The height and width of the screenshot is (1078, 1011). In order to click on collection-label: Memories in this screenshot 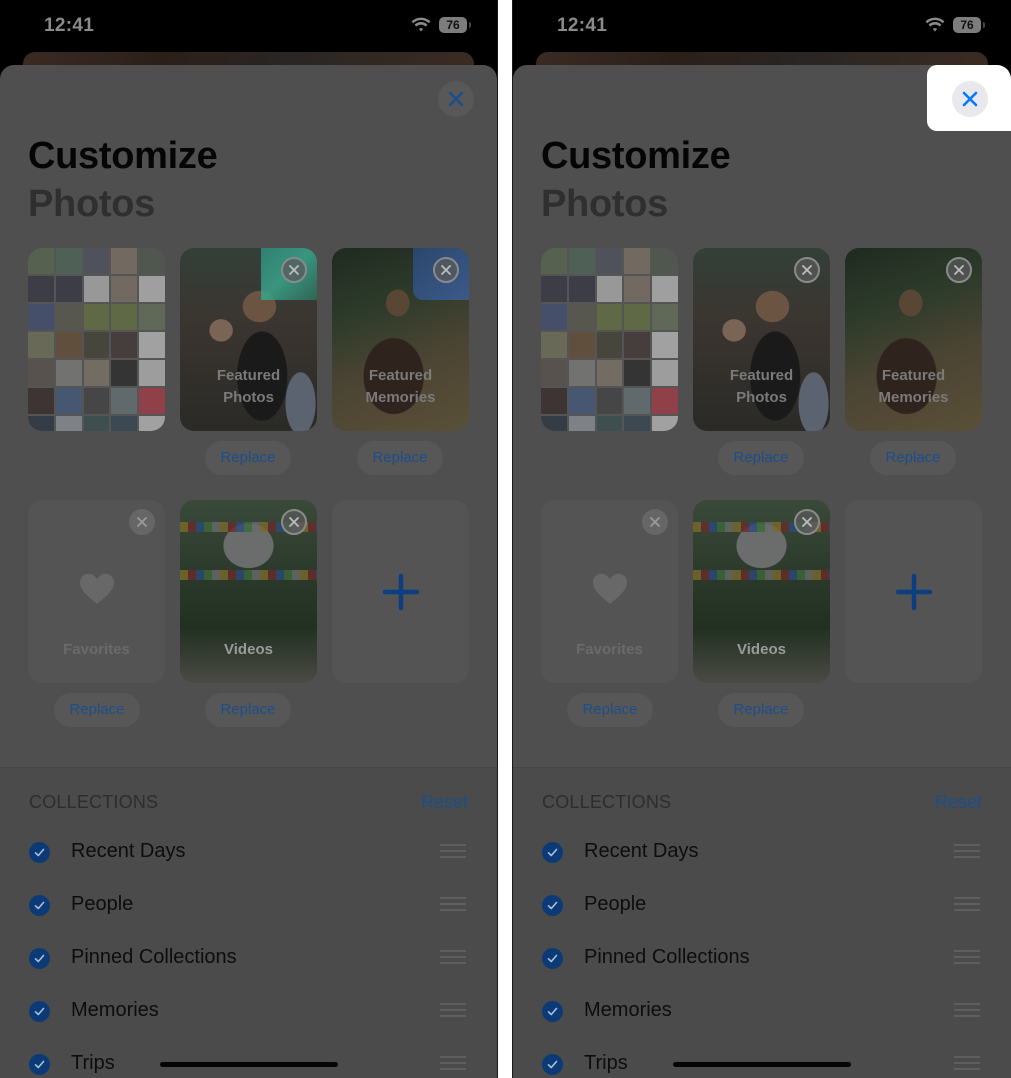, I will do `click(628, 1010)`.